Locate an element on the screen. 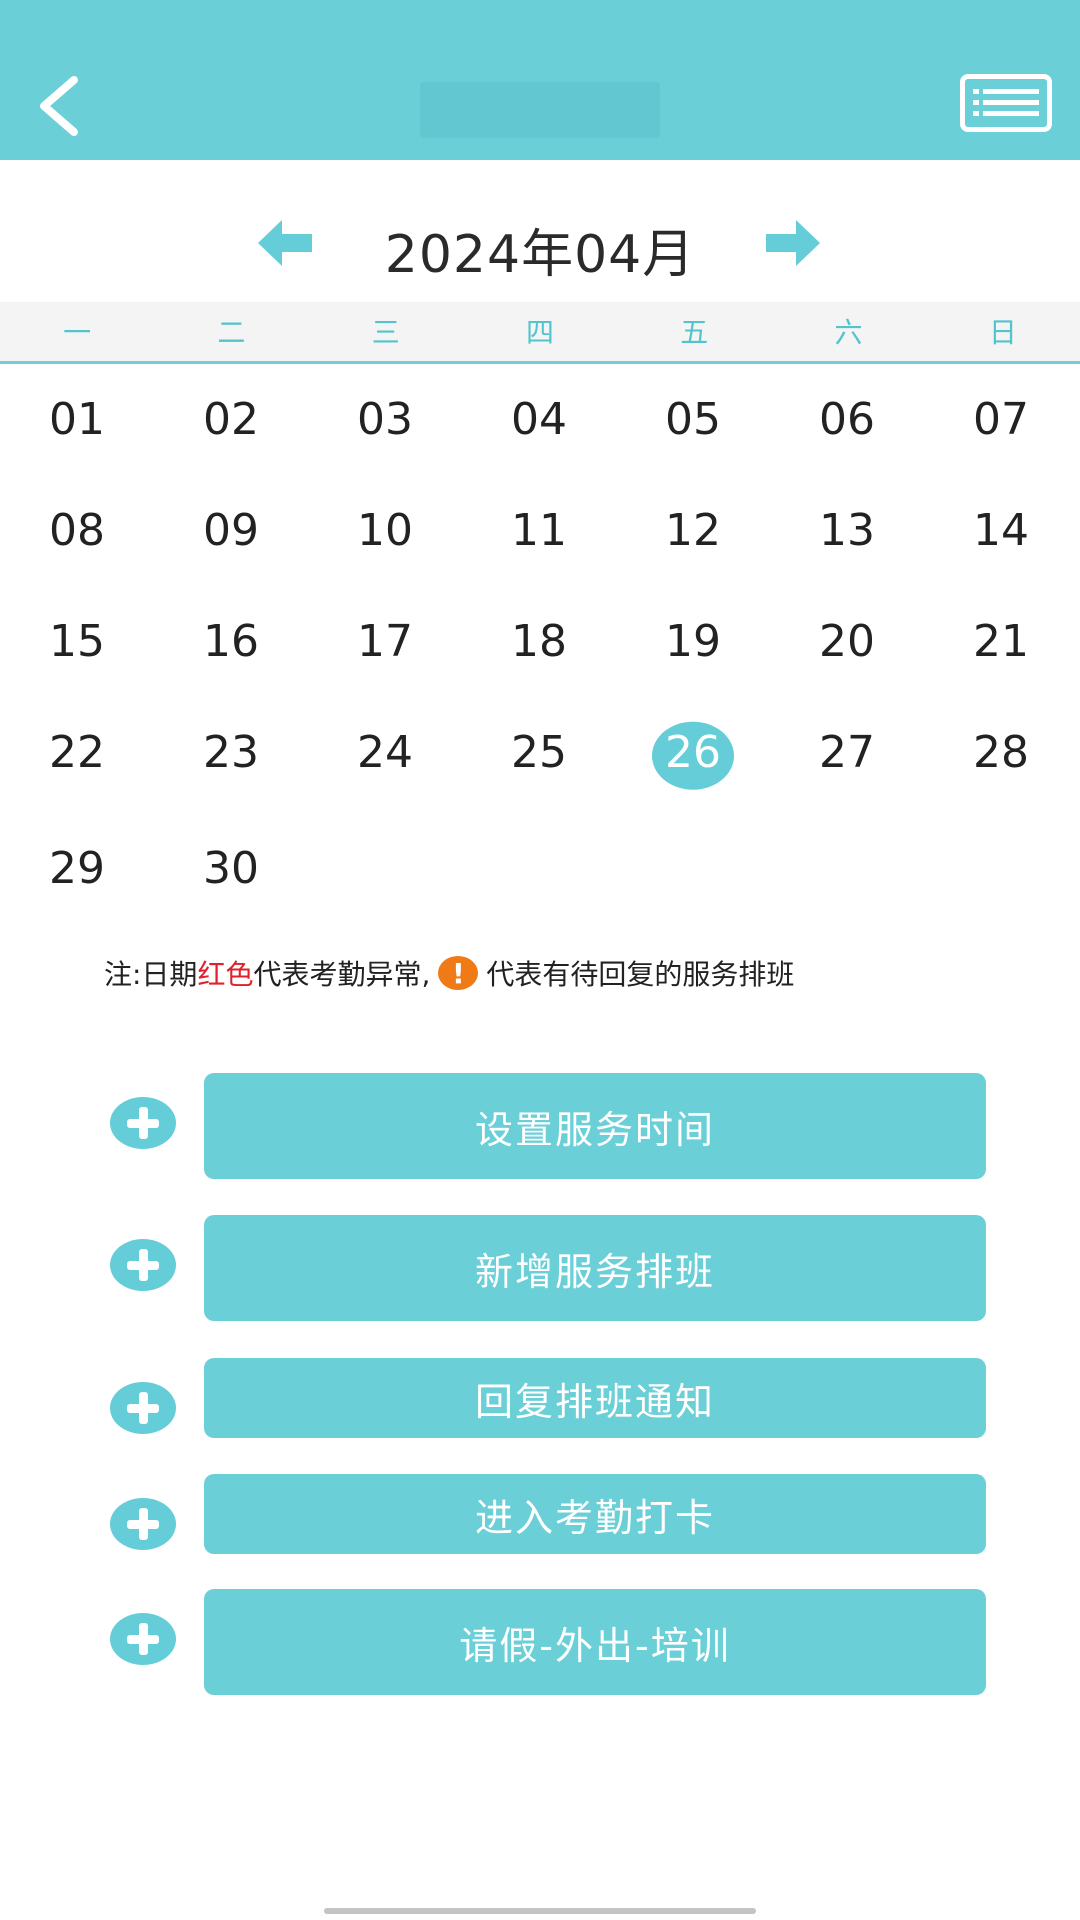 The width and height of the screenshot is (1080, 1920). calendar-day-number: 29 is located at coordinates (77, 868).